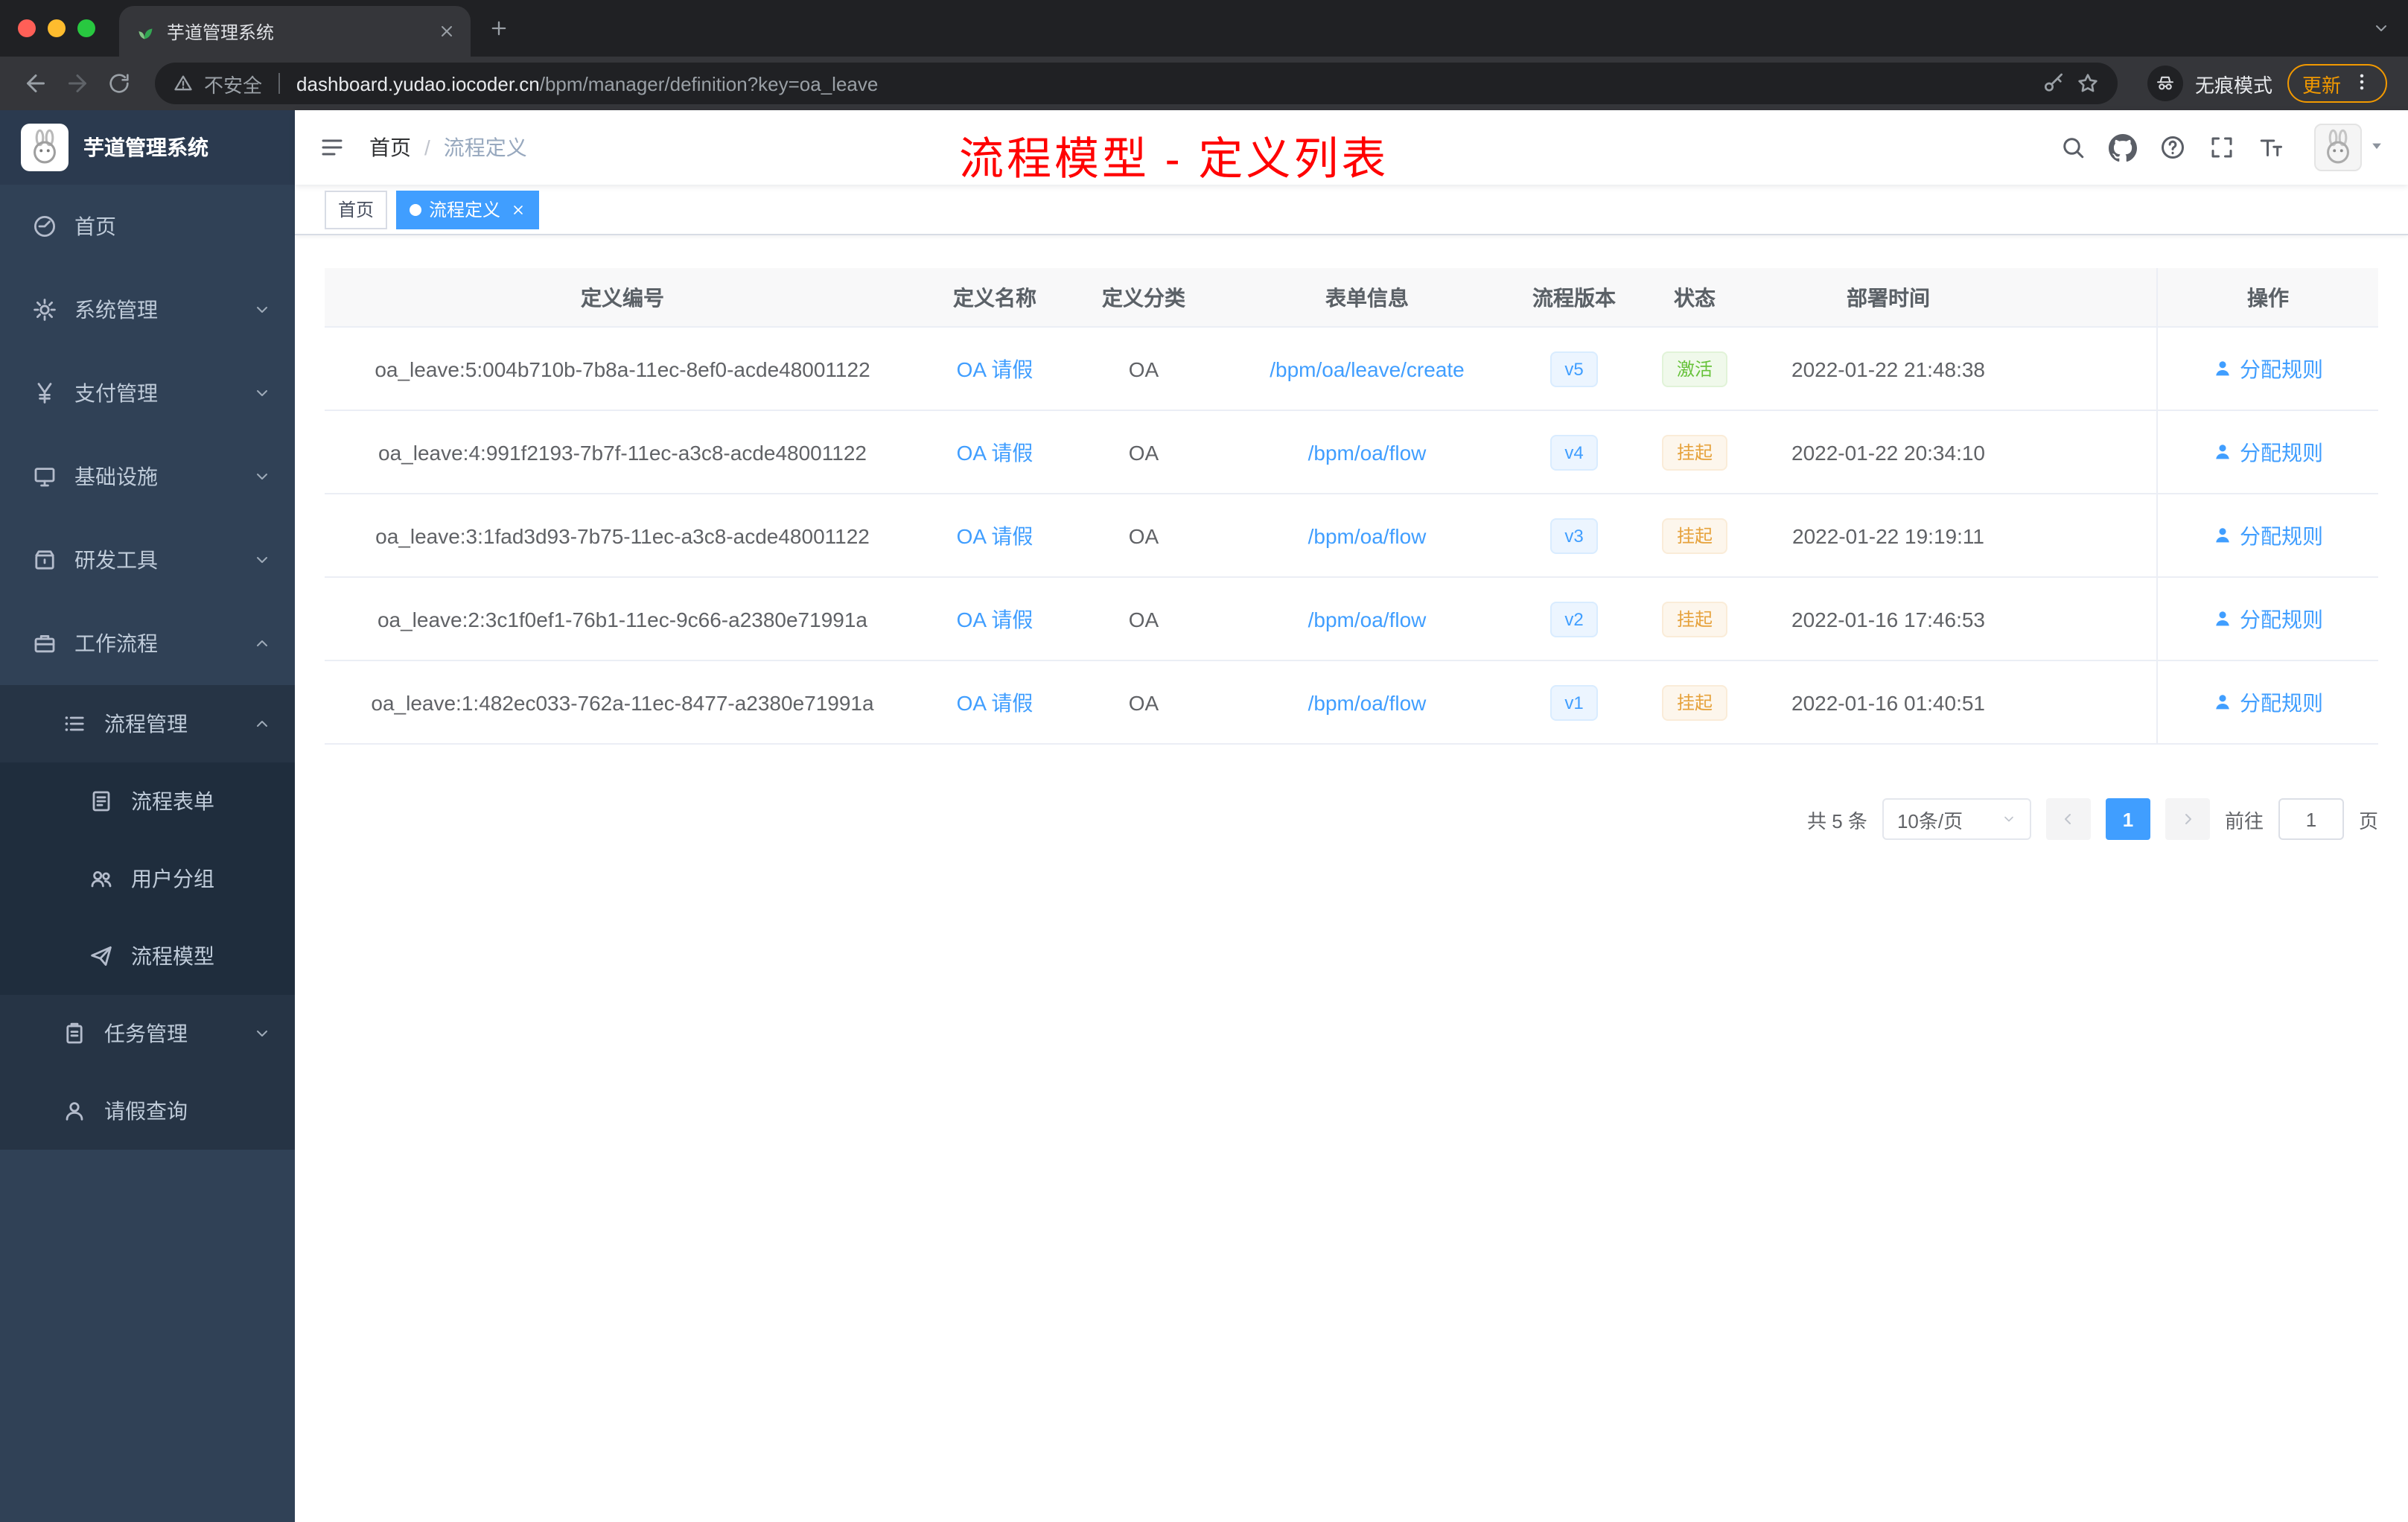 This screenshot has height=1522, width=2408. I want to click on user-group-icon, so click(101, 879).